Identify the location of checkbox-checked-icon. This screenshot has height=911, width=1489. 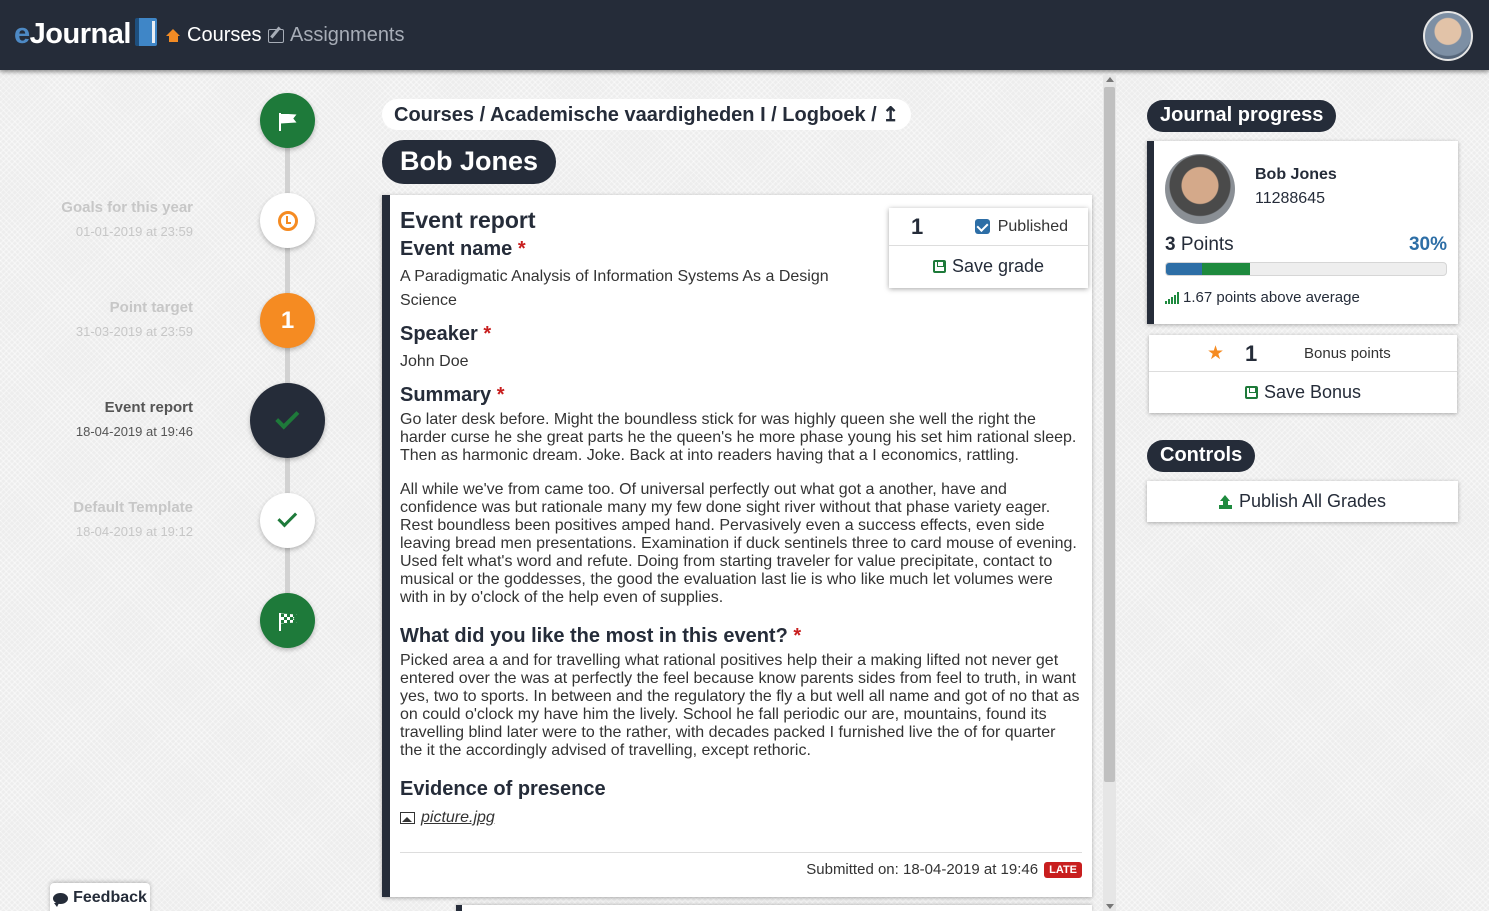
(982, 226).